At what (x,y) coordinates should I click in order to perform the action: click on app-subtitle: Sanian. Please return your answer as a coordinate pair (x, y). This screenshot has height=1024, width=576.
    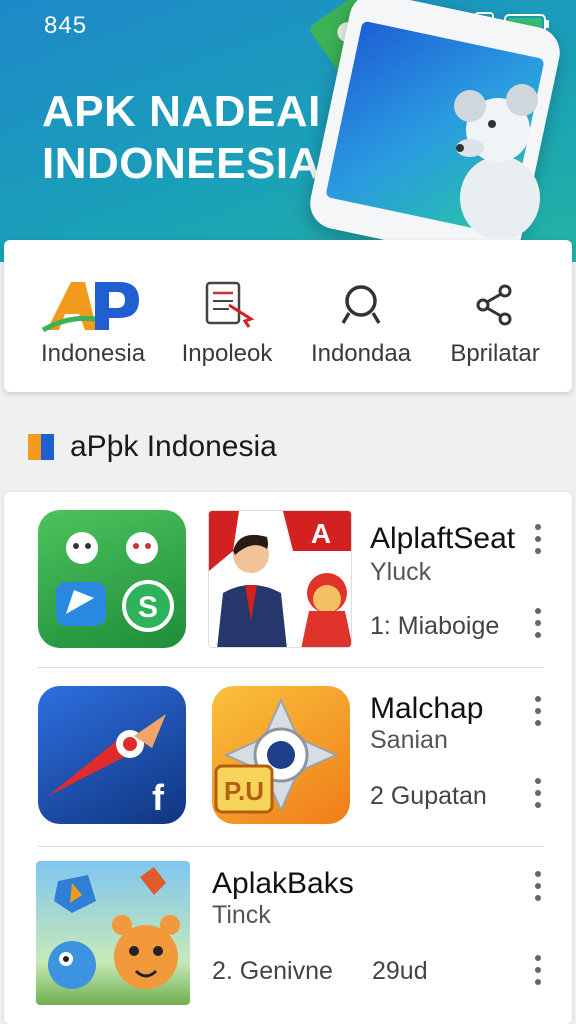
    Looking at the image, I should click on (409, 740).